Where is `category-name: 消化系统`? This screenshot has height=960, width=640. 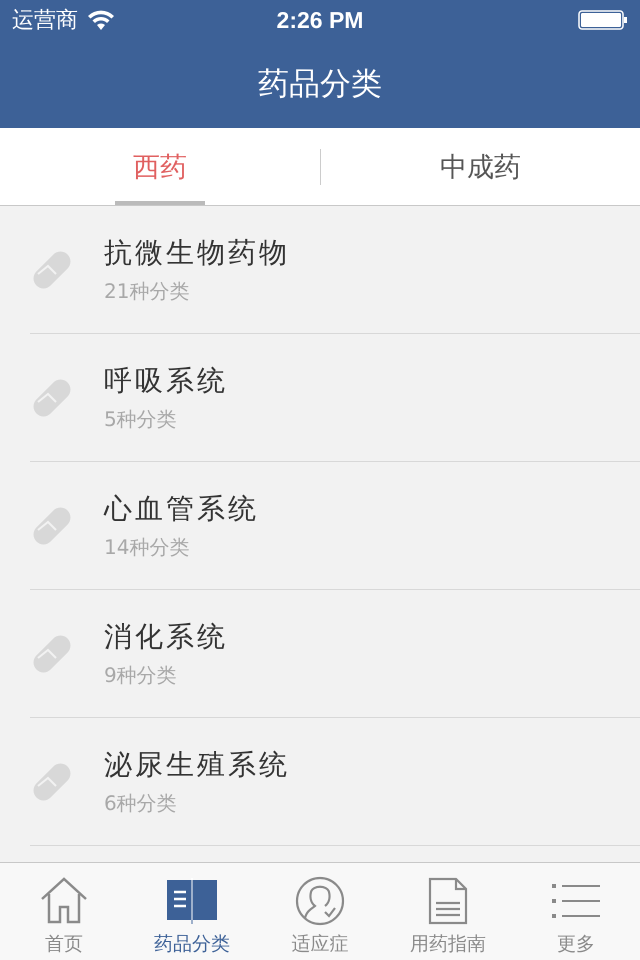 category-name: 消化系统 is located at coordinates (166, 637).